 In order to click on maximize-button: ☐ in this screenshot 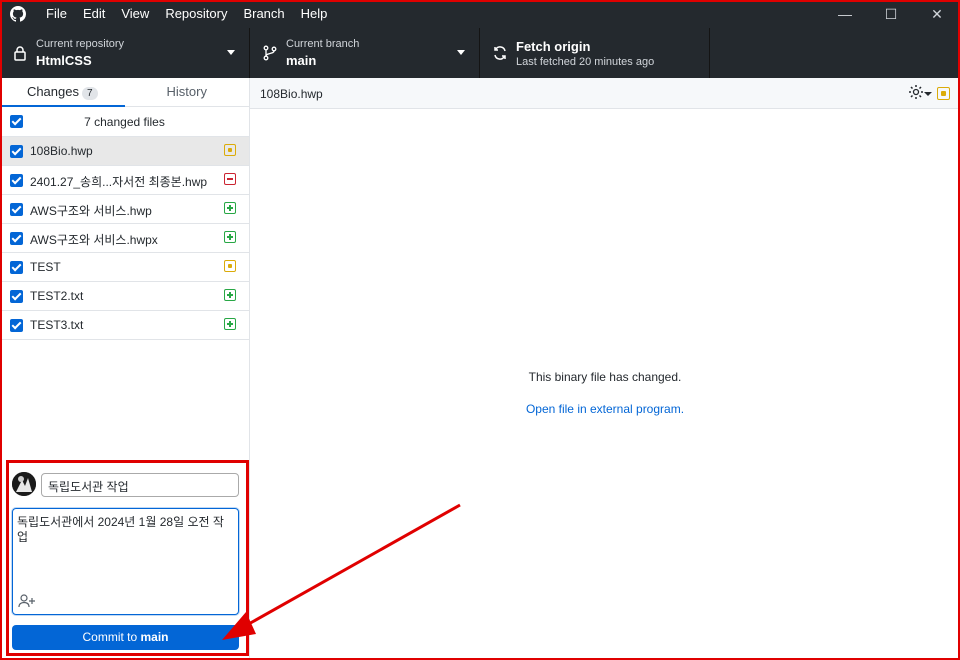, I will do `click(891, 14)`.